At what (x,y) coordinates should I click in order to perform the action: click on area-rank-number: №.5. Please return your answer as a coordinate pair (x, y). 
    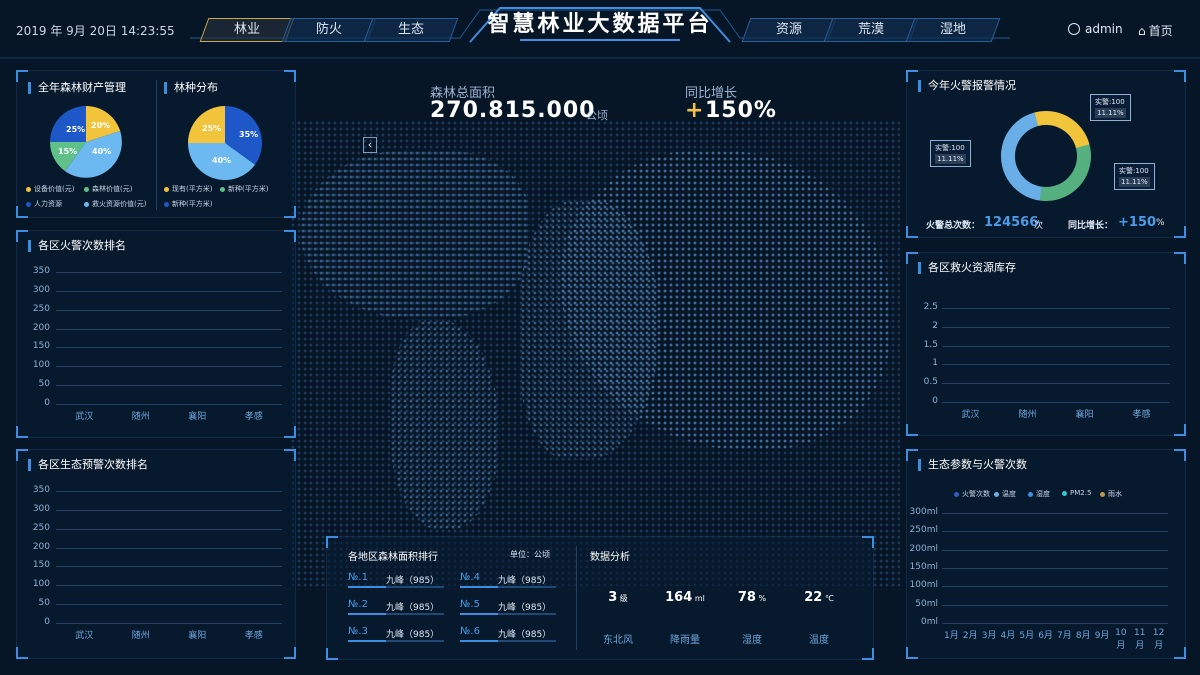
    Looking at the image, I should click on (470, 604).